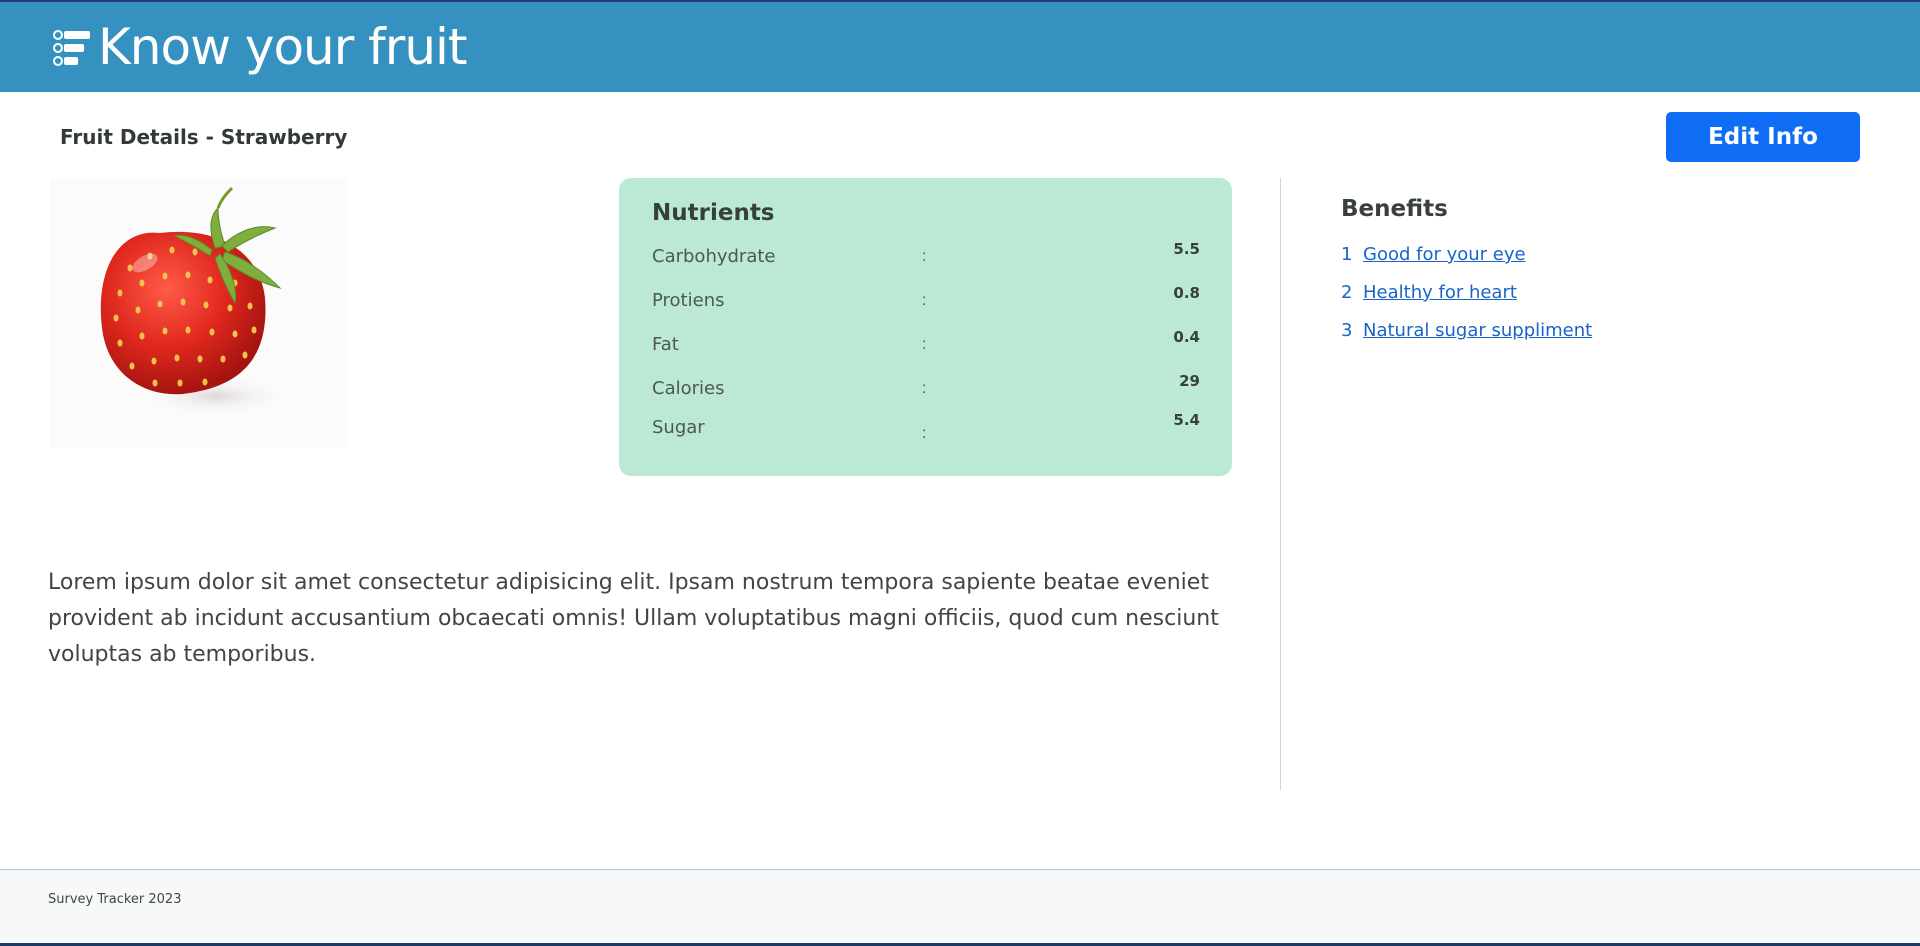 This screenshot has width=1920, height=946. What do you see at coordinates (713, 213) in the screenshot?
I see `nutrients-title: Nutrients` at bounding box center [713, 213].